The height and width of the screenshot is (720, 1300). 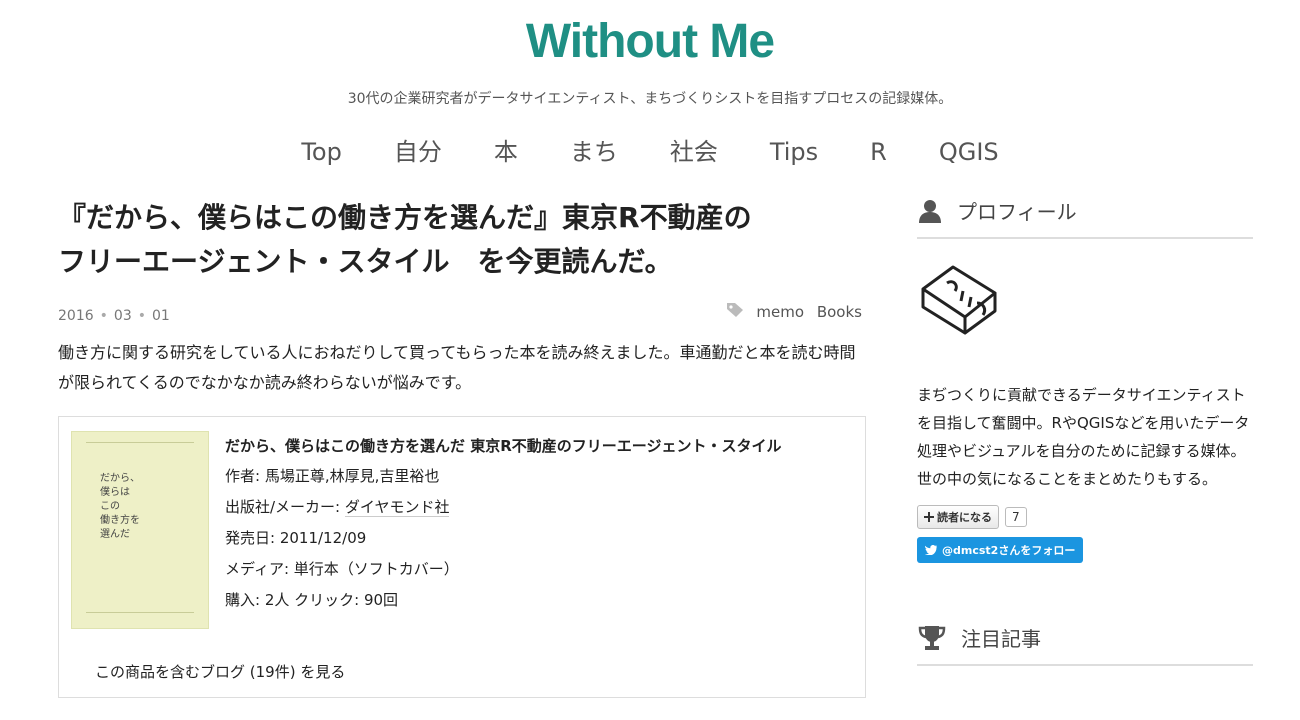 I want to click on nav-item-books: 本, so click(x=506, y=149).